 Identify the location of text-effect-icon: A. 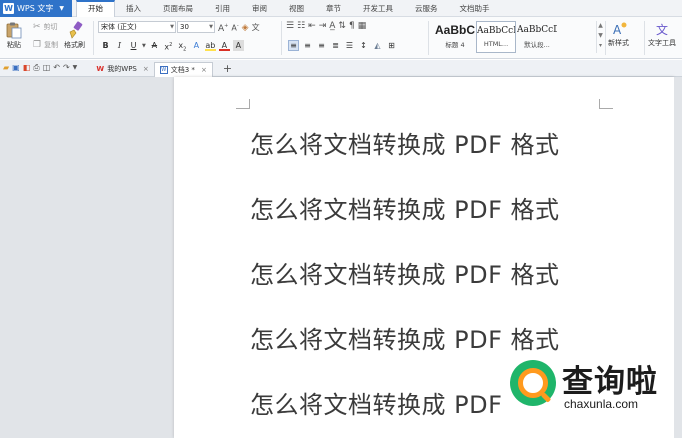
(196, 45).